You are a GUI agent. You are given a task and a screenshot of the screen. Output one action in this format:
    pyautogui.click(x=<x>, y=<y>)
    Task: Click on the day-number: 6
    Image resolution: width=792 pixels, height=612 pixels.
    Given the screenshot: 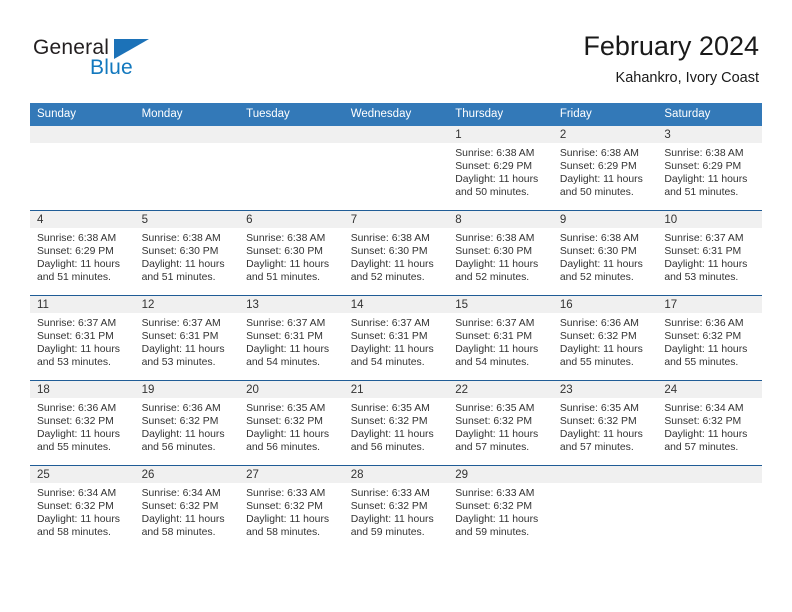 What is the action you would take?
    pyautogui.click(x=291, y=219)
    